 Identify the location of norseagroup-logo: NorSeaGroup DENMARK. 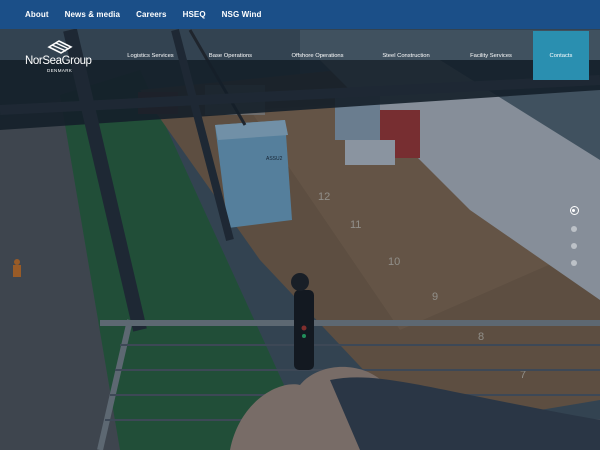
(65, 58).